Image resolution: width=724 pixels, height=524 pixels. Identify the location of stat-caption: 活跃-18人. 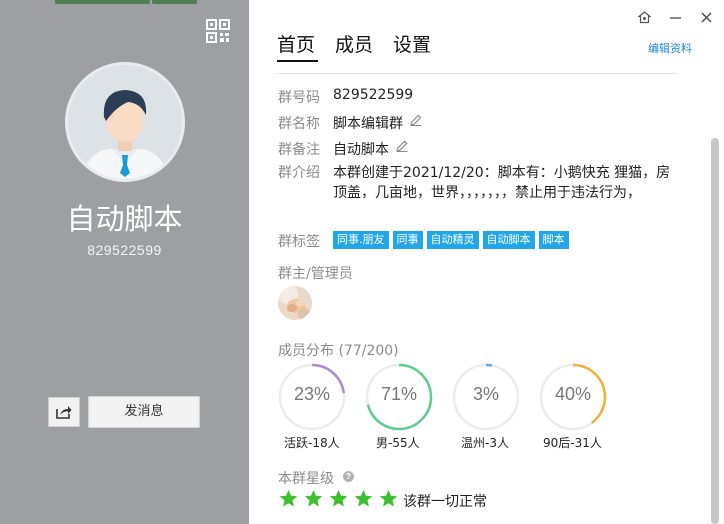
(312, 443).